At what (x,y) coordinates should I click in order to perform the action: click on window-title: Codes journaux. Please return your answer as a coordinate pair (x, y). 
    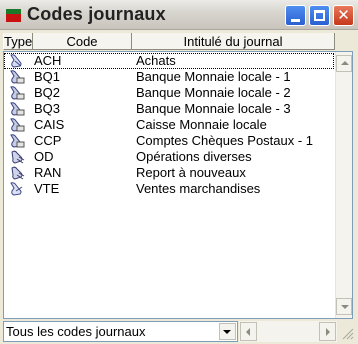
    Looking at the image, I should click on (96, 14).